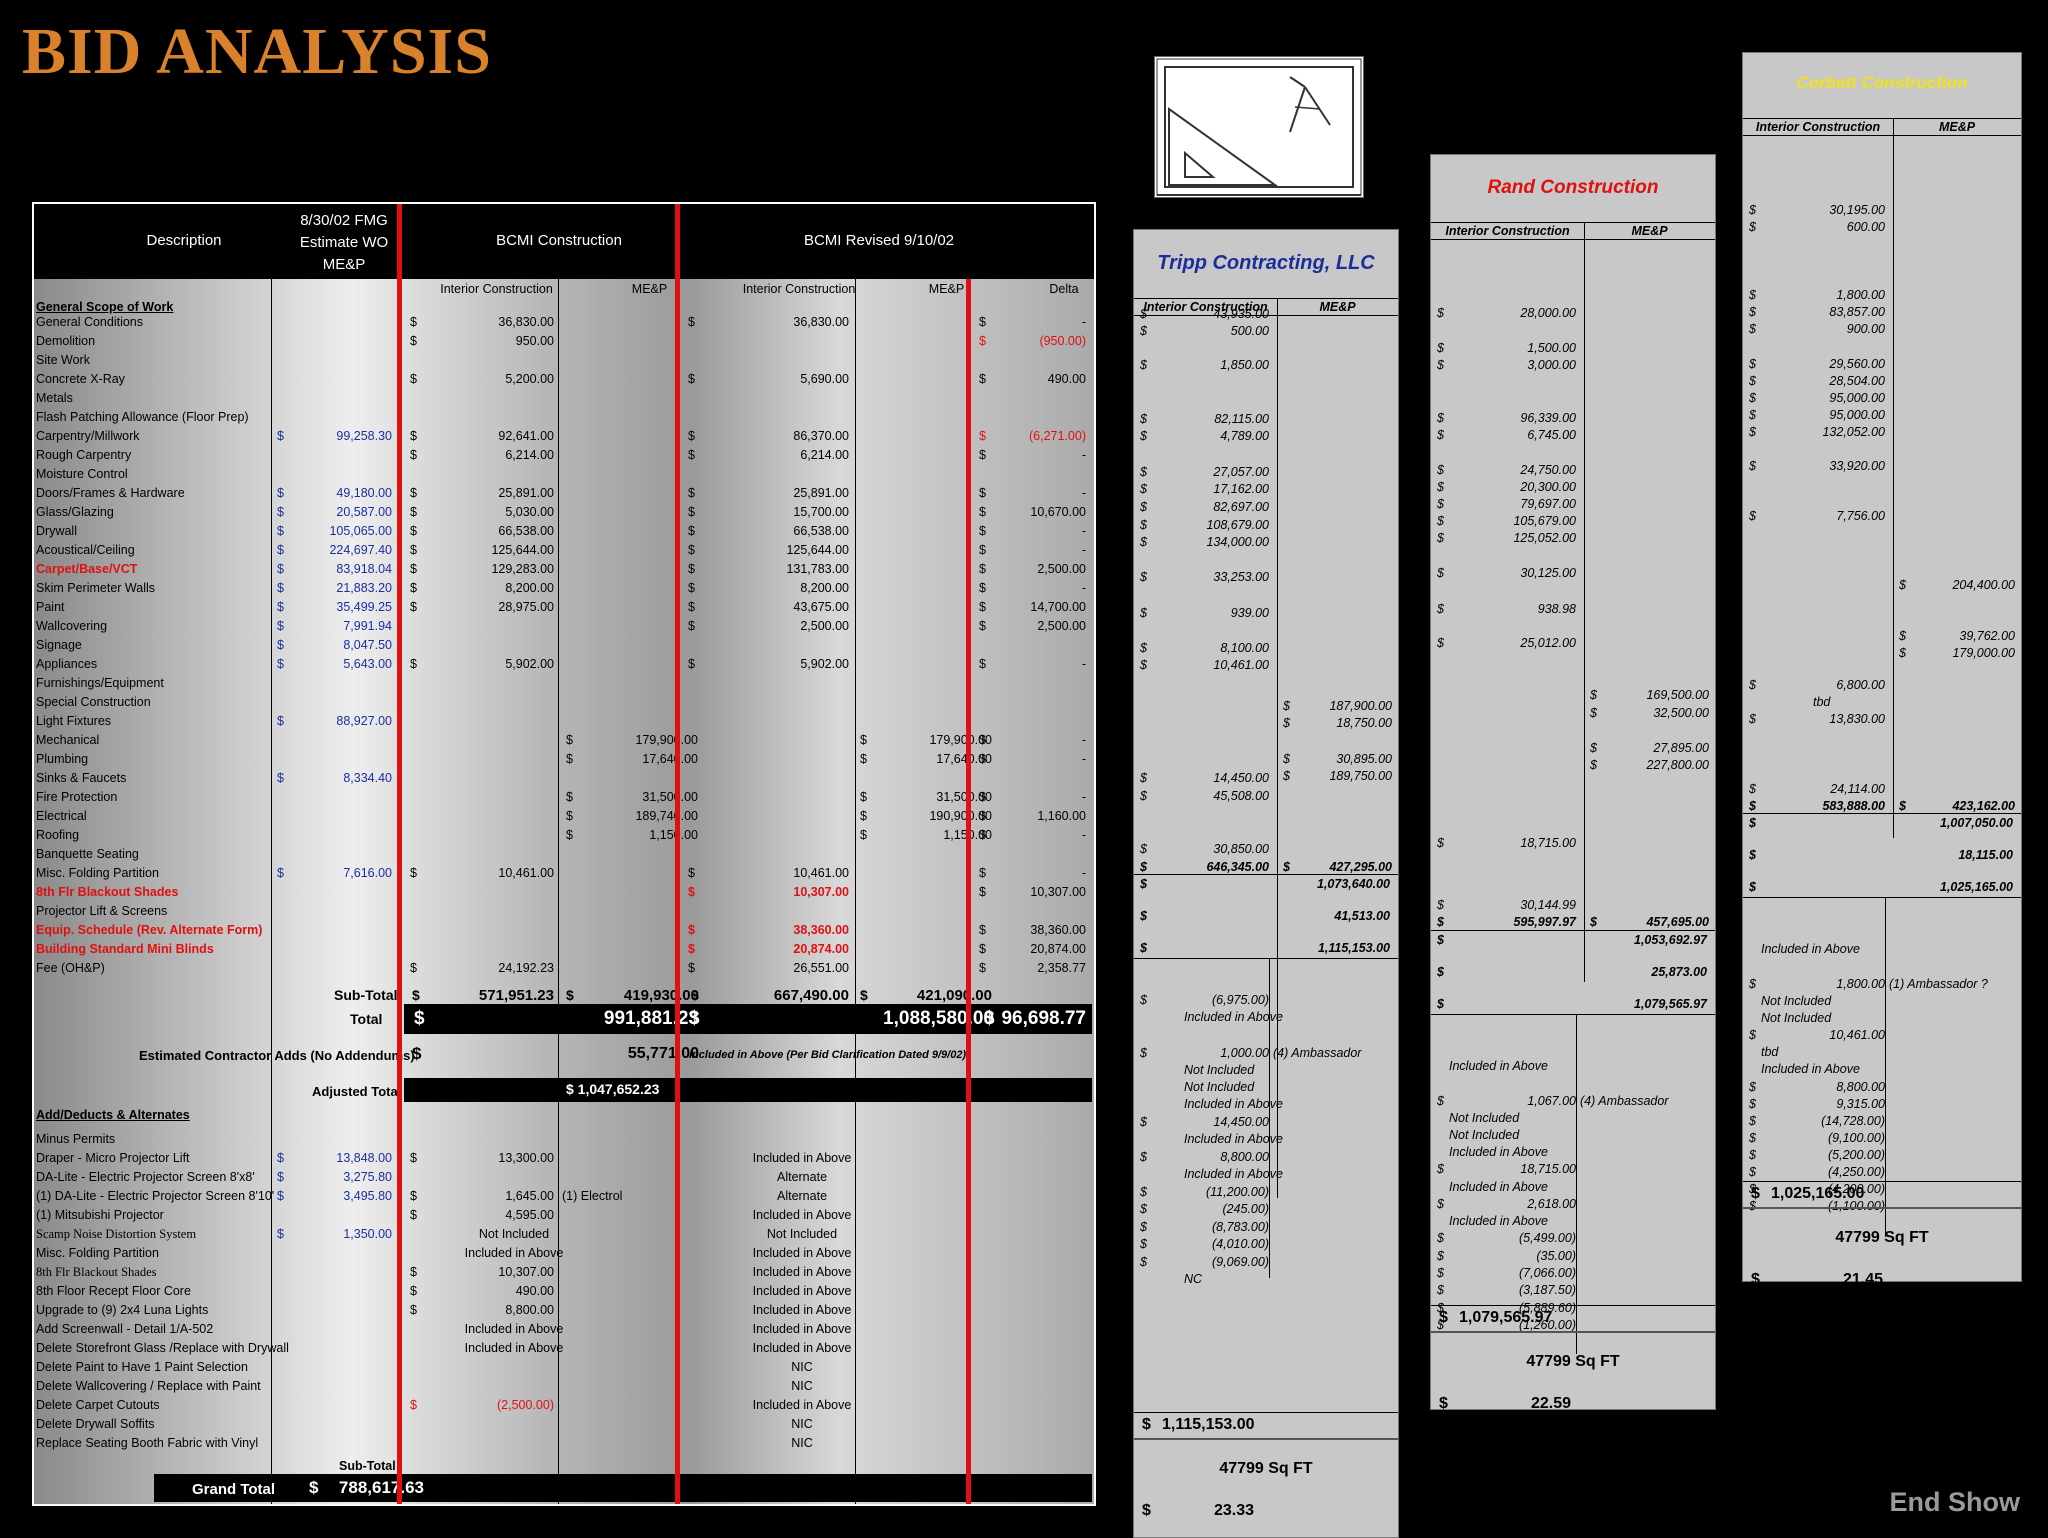 The width and height of the screenshot is (2048, 1538). Describe the element at coordinates (1955, 1502) in the screenshot. I see `end-show-button: End Show` at that location.